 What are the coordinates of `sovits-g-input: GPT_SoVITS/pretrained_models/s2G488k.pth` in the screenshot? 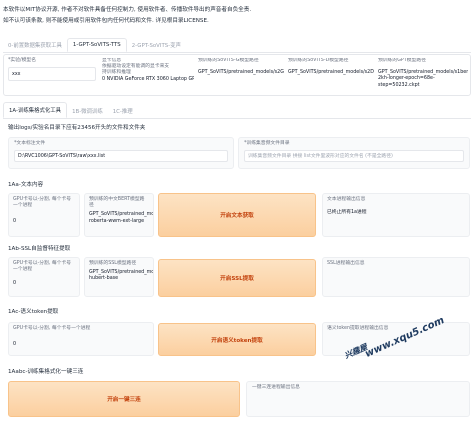 It's located at (241, 73).